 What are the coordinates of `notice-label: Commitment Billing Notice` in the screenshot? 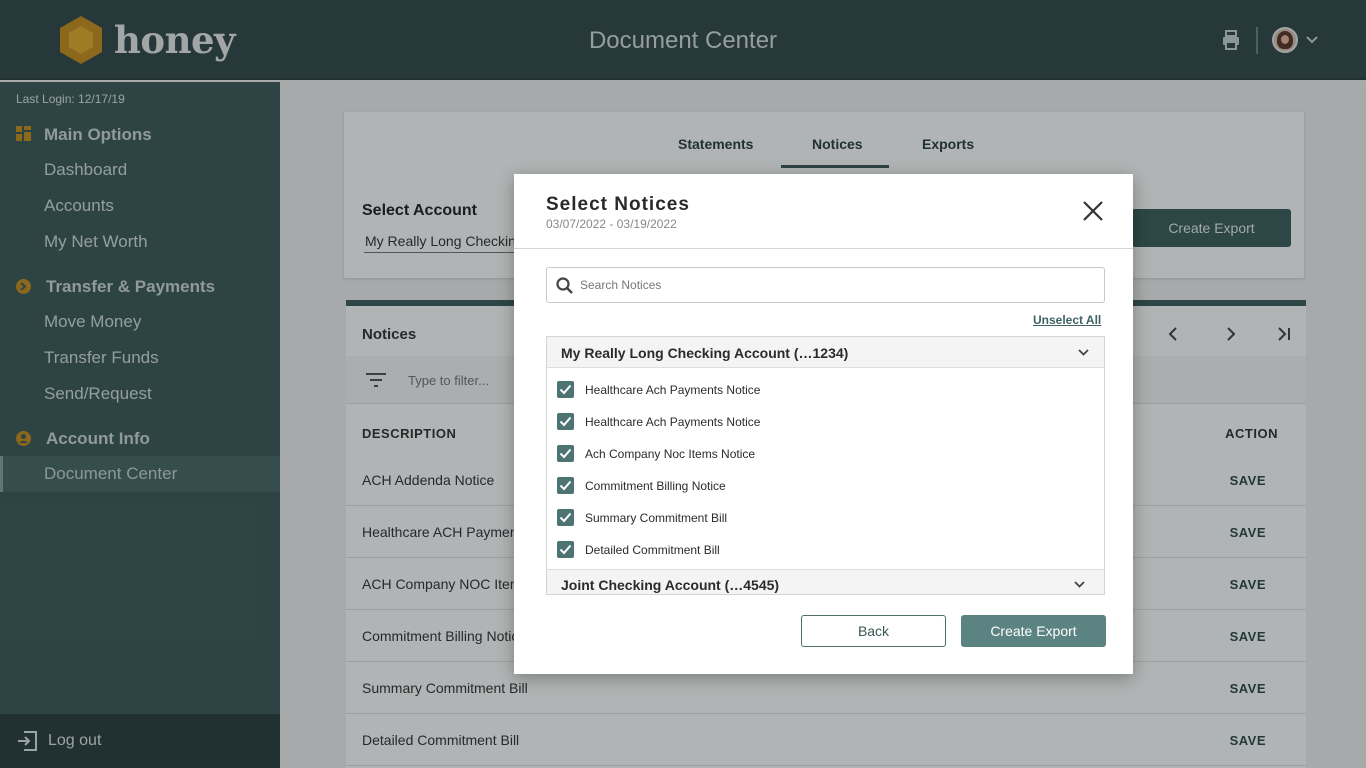 It's located at (655, 486).